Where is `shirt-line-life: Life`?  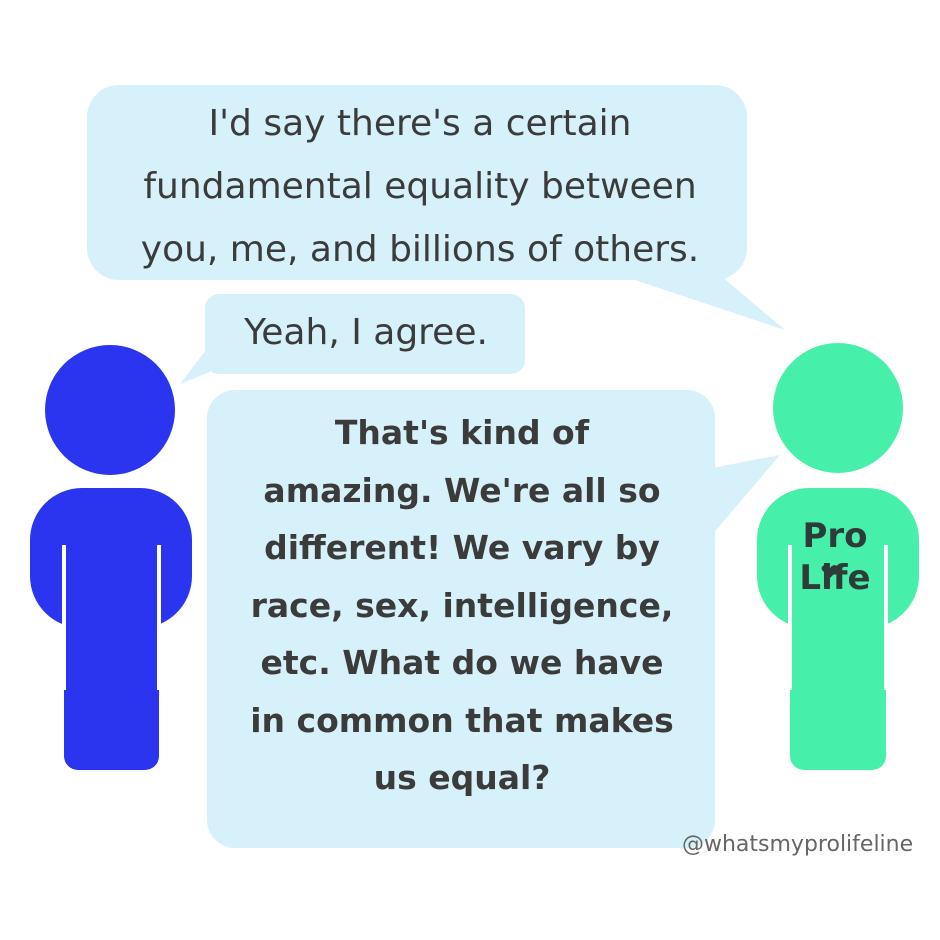 shirt-line-life: Life is located at coordinates (835, 578).